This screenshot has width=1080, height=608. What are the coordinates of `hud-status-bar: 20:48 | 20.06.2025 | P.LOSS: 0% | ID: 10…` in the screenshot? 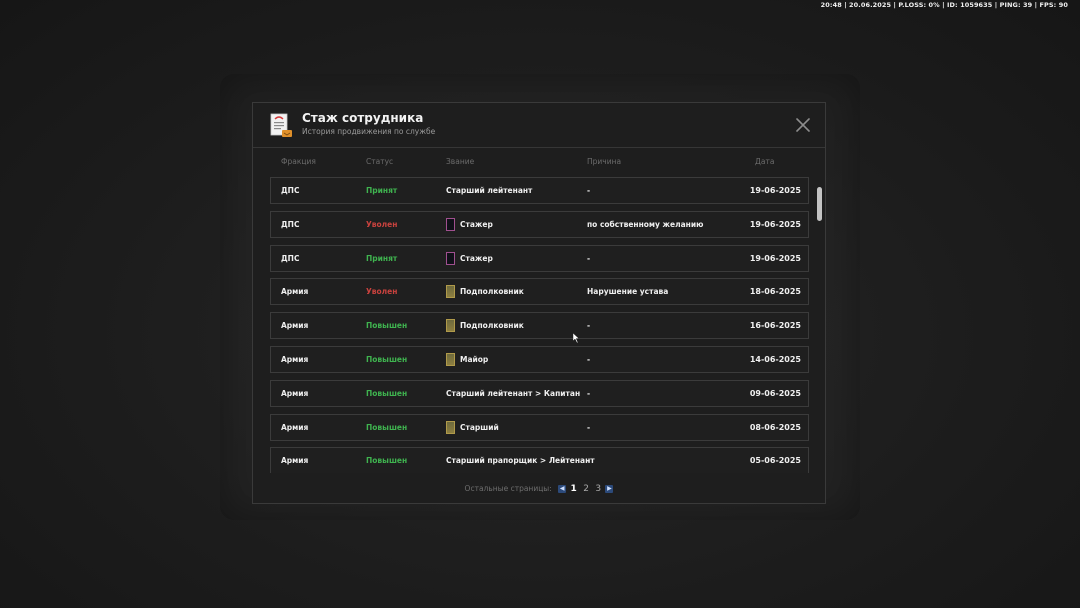 It's located at (944, 5).